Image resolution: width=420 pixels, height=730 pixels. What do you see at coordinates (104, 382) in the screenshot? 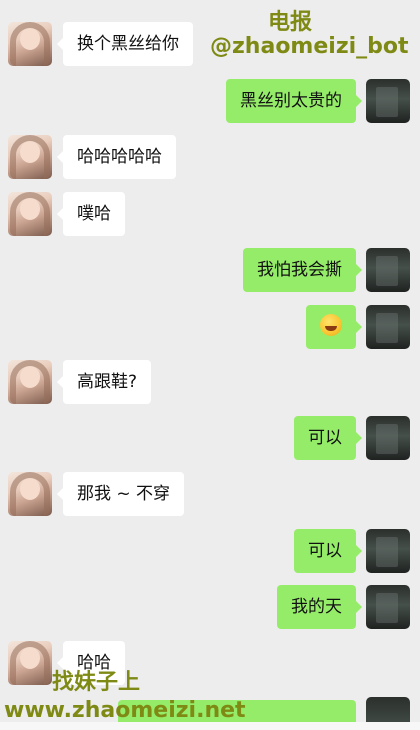
I see `received-message-bubble: 高跟鞋?` at bounding box center [104, 382].